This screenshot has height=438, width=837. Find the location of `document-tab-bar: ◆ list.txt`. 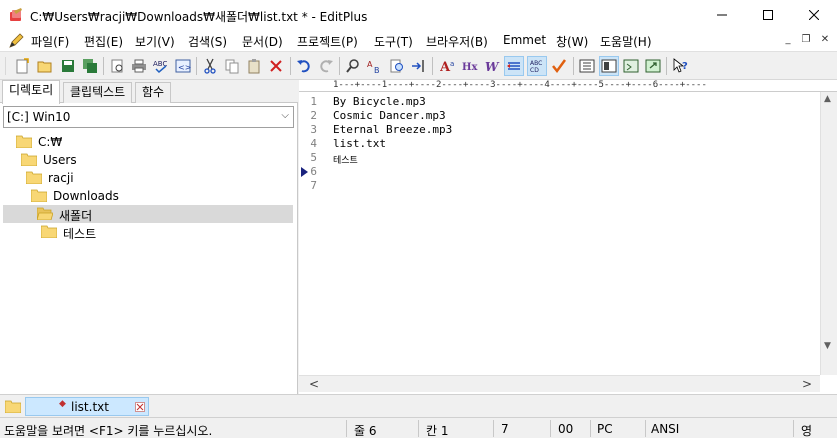

document-tab-bar: ◆ list.txt is located at coordinates (418, 405).